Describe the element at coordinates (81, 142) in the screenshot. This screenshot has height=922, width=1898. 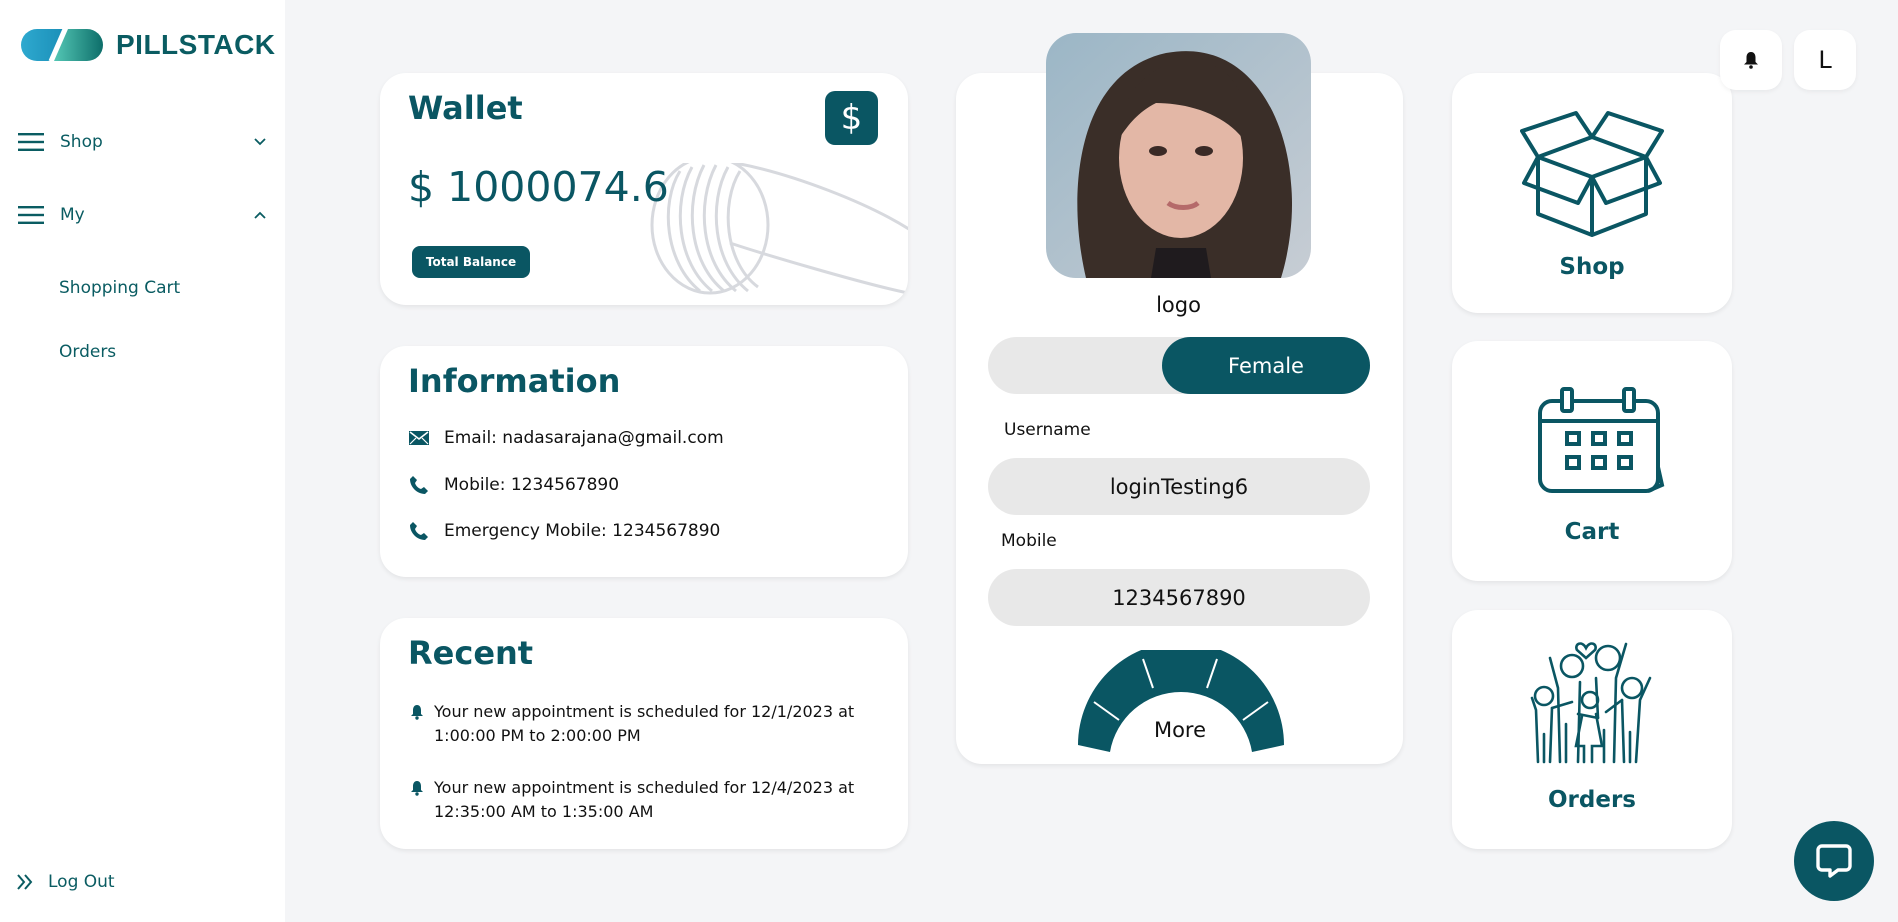
I see `sidebar-item-label: Shop` at that location.